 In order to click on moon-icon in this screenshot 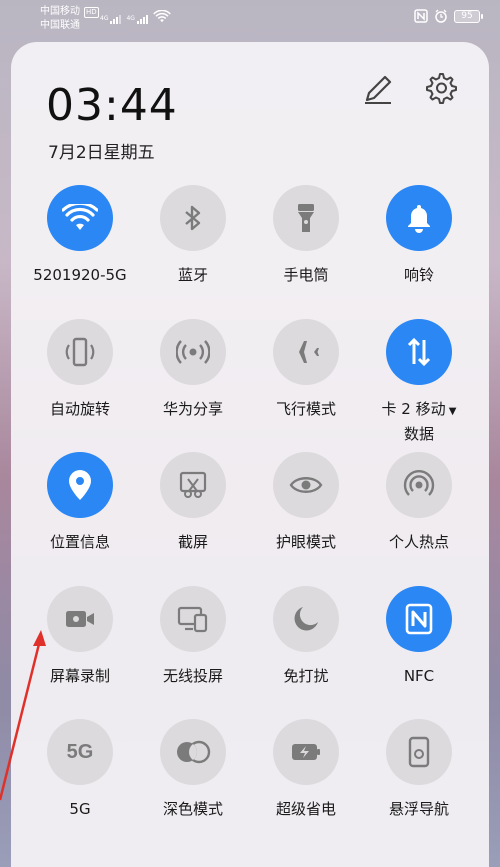, I will do `click(306, 619)`.